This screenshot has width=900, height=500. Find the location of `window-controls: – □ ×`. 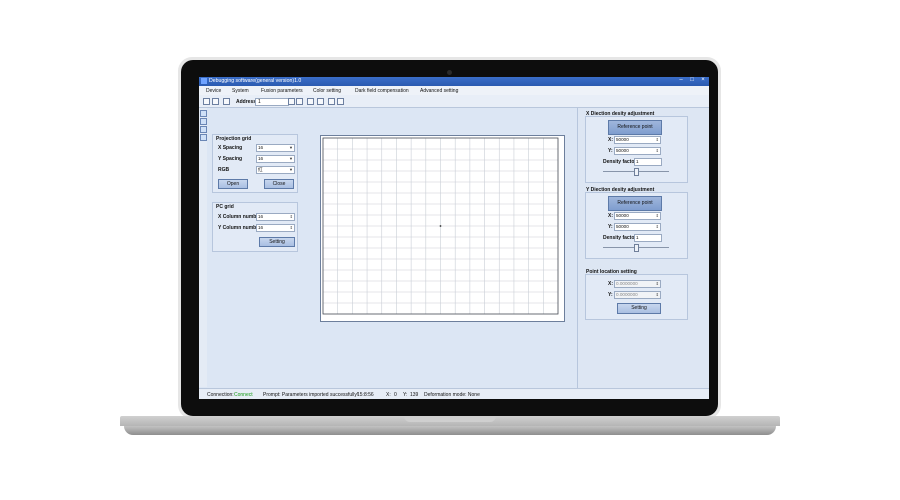

window-controls: – □ × is located at coordinates (692, 80).